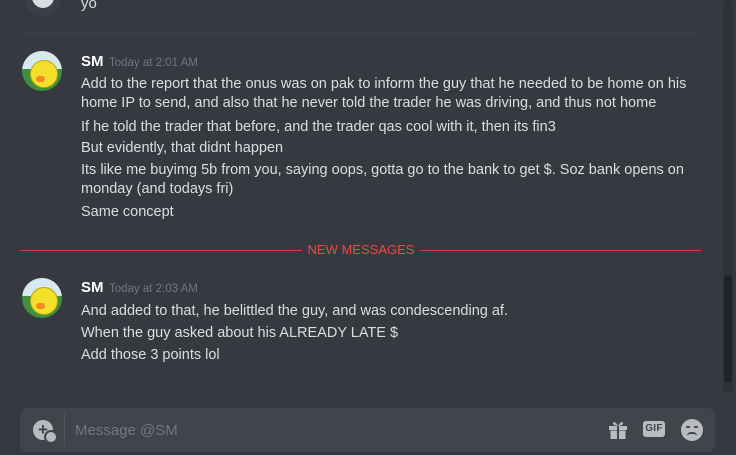 The width and height of the screenshot is (736, 455). Describe the element at coordinates (618, 430) in the screenshot. I see `gift-icon` at that location.